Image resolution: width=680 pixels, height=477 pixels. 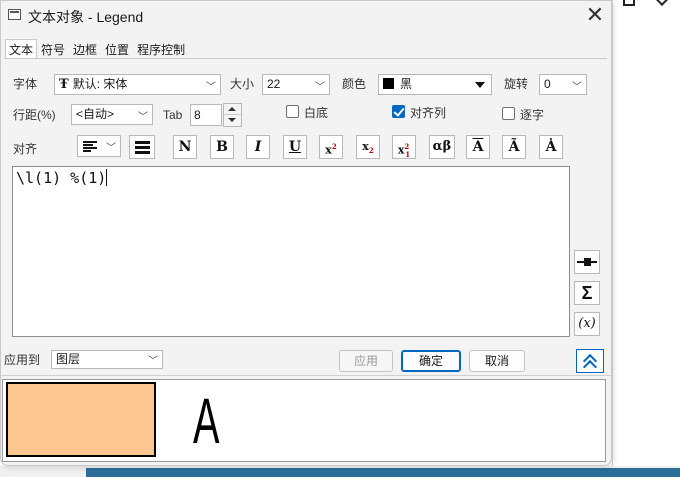 What do you see at coordinates (563, 84) in the screenshot?
I see `rotate-select: 0 ﹀` at bounding box center [563, 84].